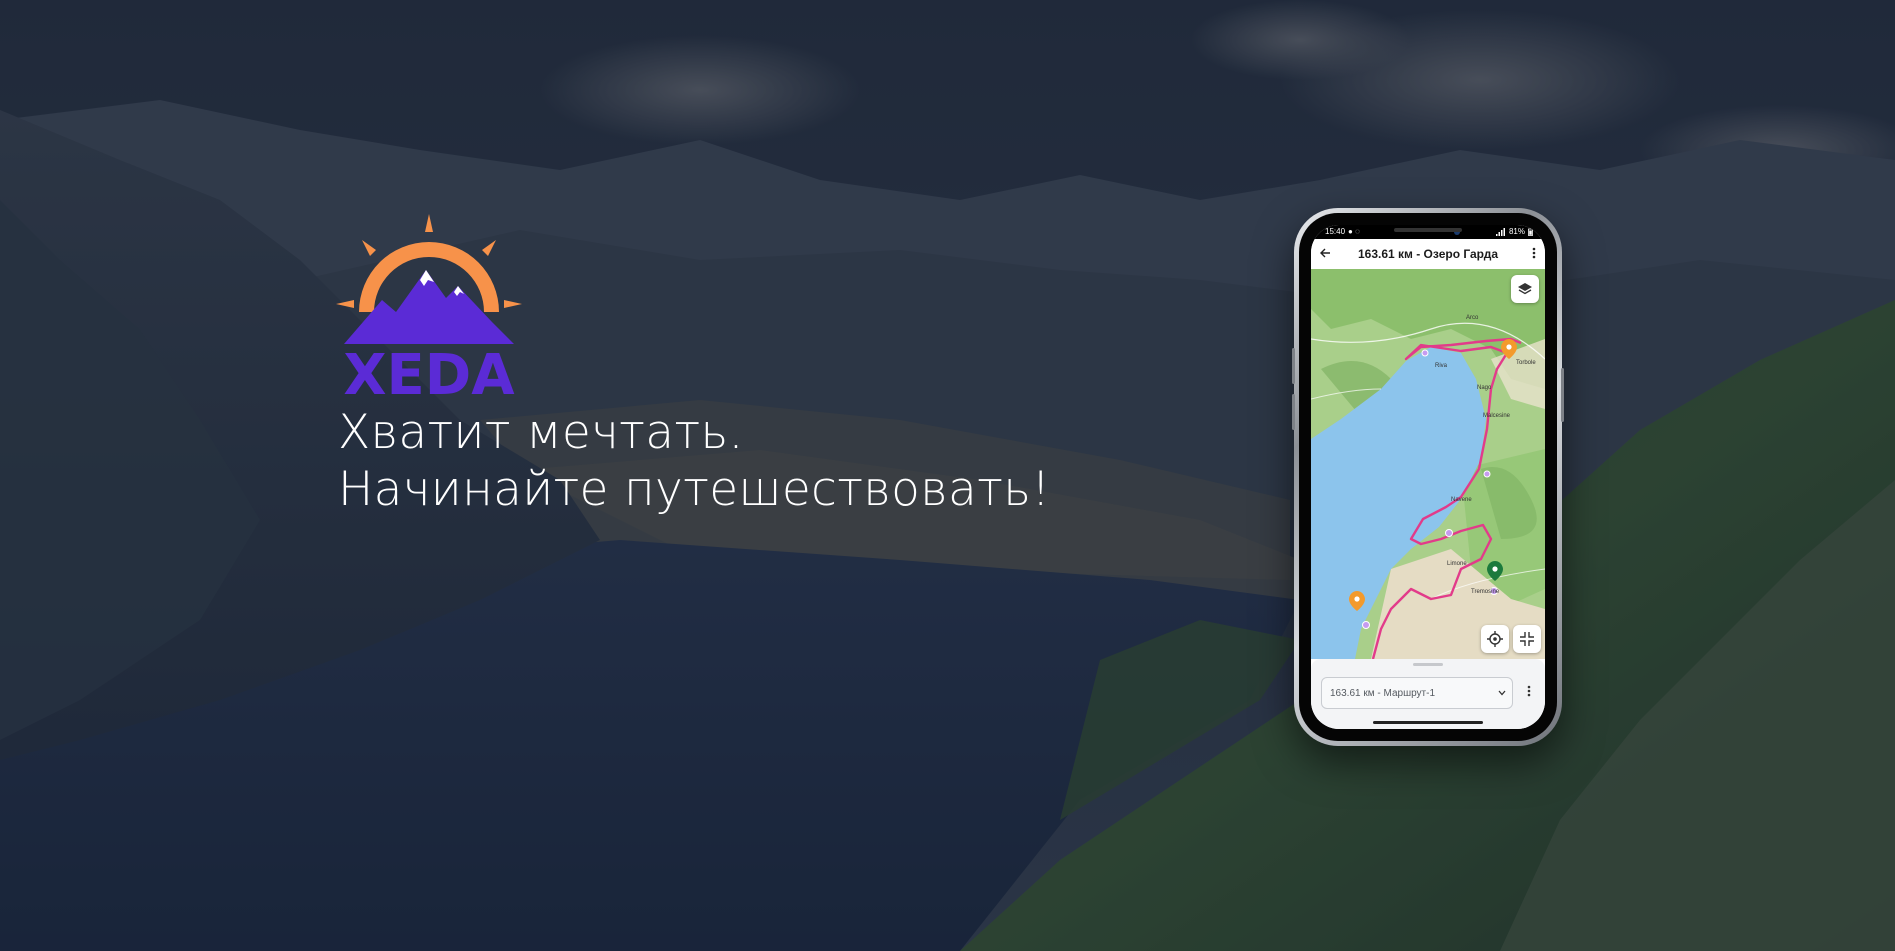 Image resolution: width=1895 pixels, height=951 pixels. I want to click on locate-icon, so click(1495, 639).